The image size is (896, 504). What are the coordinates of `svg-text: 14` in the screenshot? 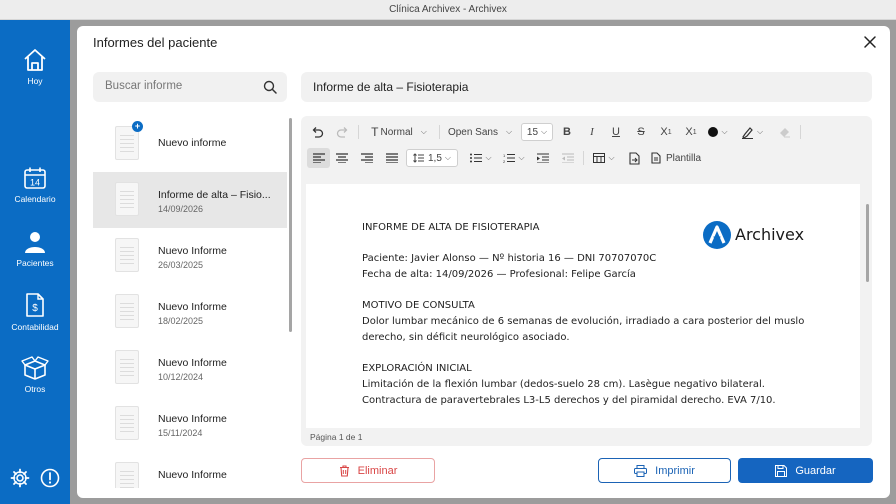 It's located at (35, 183).